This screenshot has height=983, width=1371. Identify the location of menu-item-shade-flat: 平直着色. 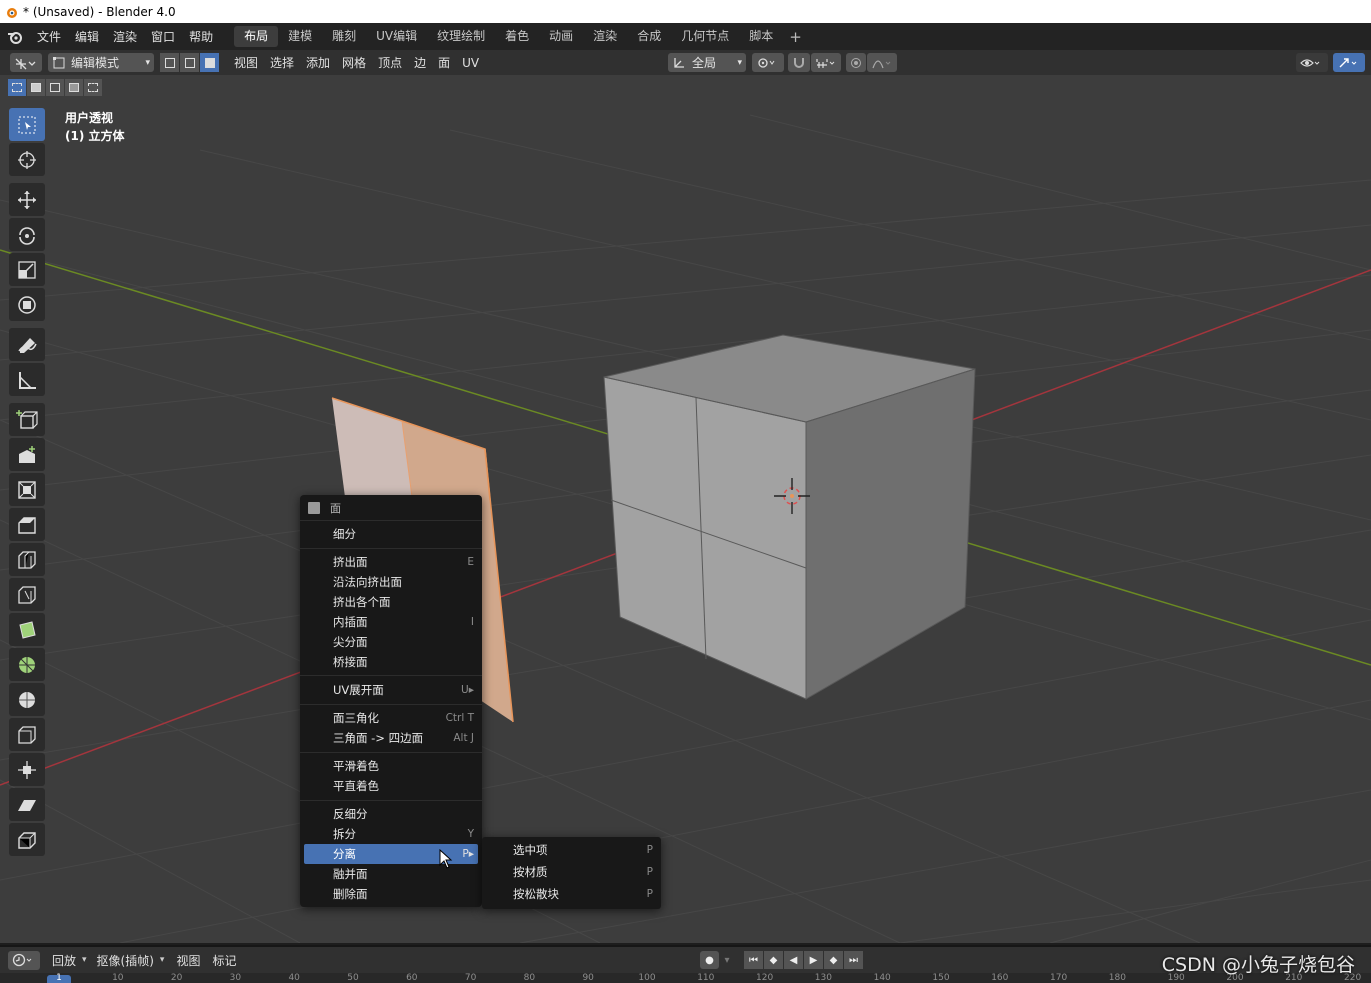
(391, 786).